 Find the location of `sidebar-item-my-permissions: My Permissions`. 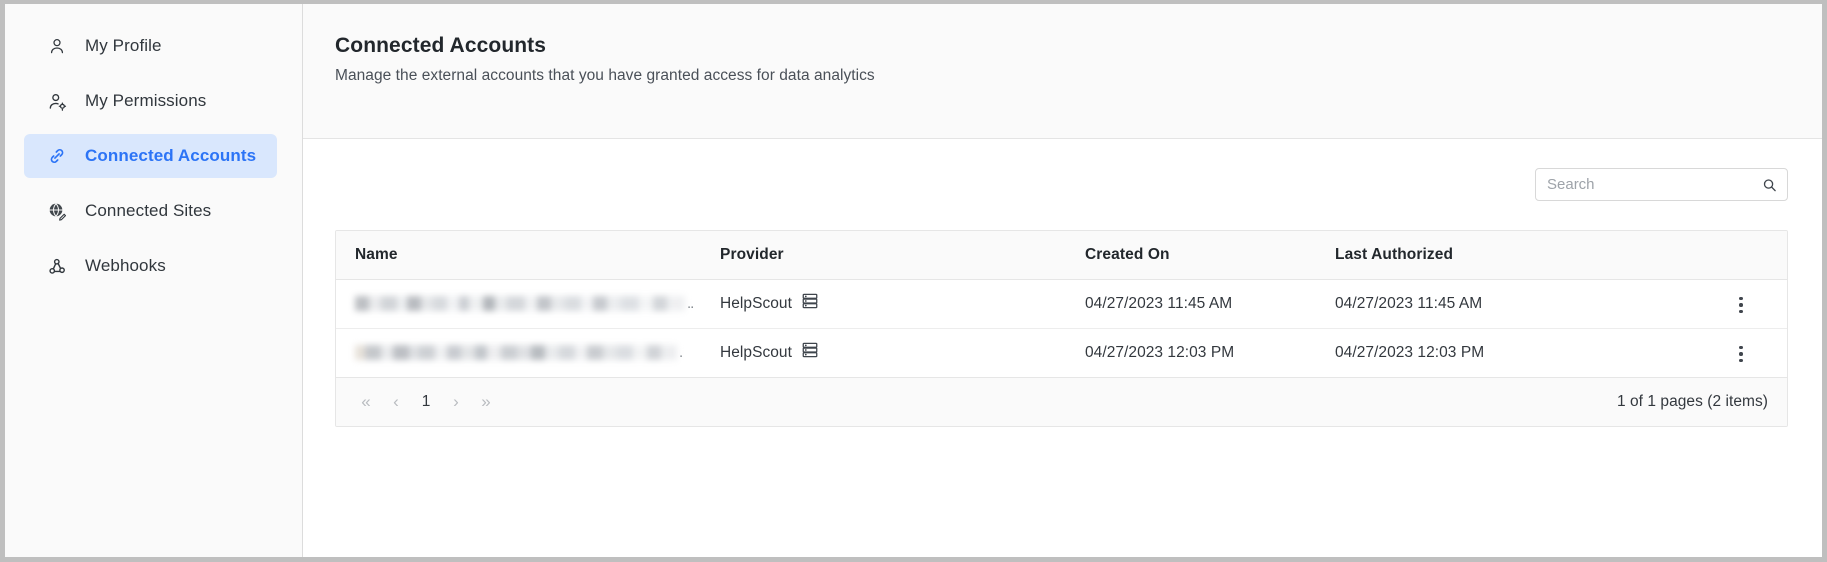

sidebar-item-my-permissions: My Permissions is located at coordinates (150, 101).